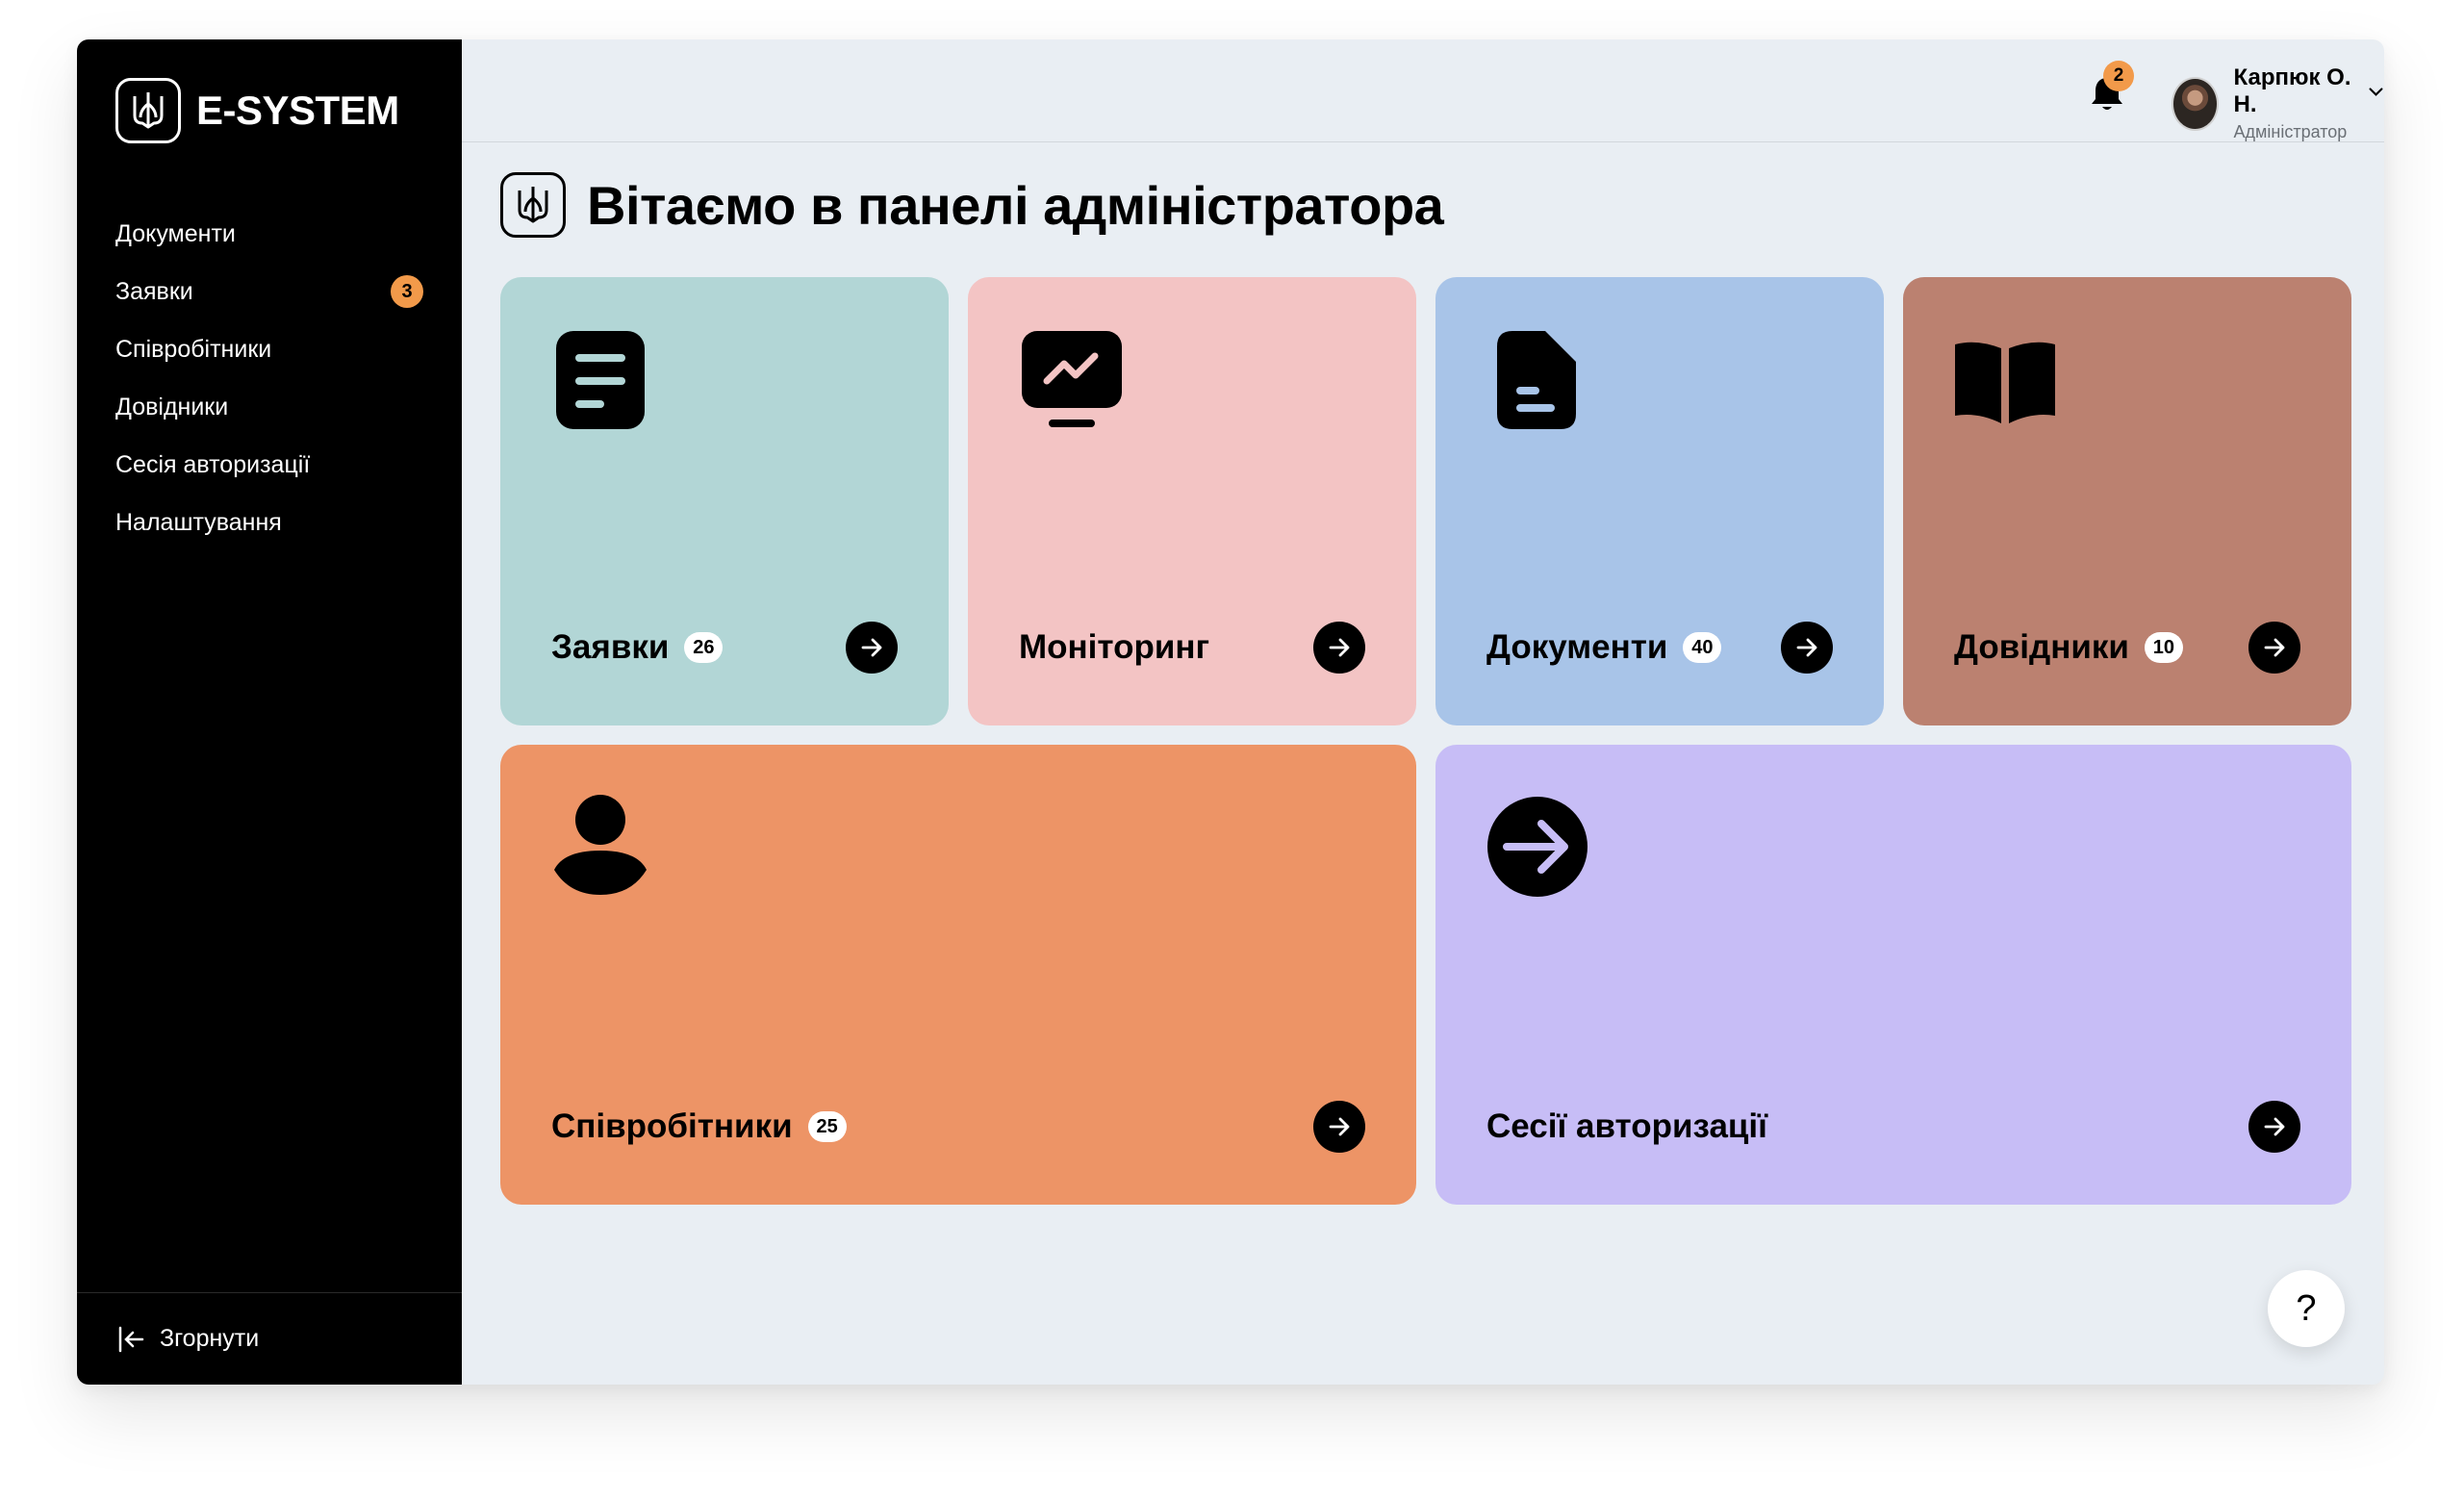 The height and width of the screenshot is (1501, 2464). I want to click on notifications-count: 2, so click(2118, 76).